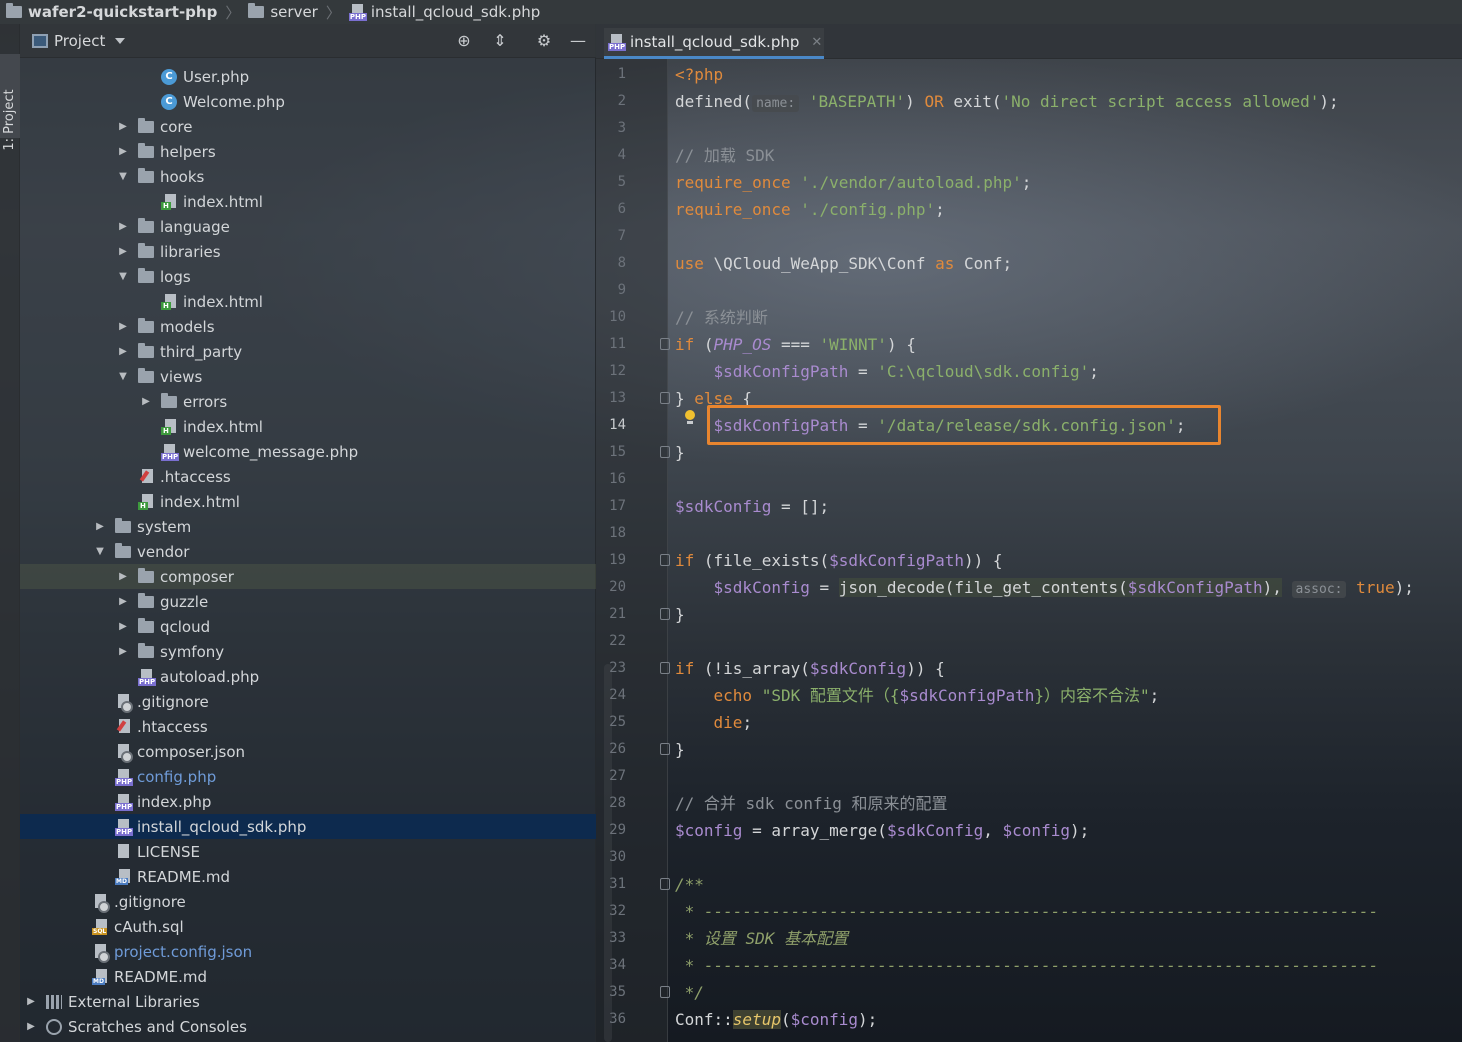  Describe the element at coordinates (308, 576) in the screenshot. I see `tree-item: ▶ composer` at that location.